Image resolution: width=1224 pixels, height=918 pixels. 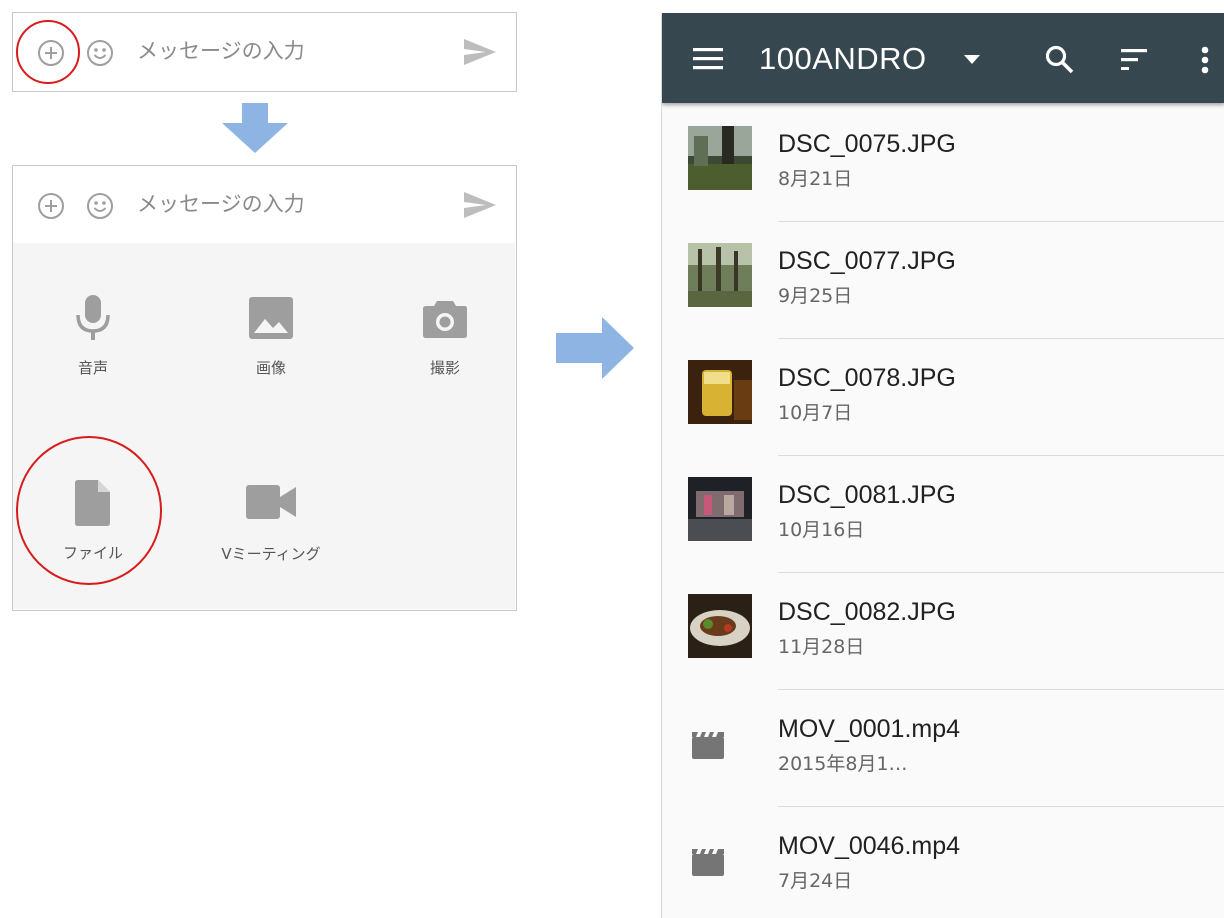 I want to click on sort-icon, so click(x=1134, y=59).